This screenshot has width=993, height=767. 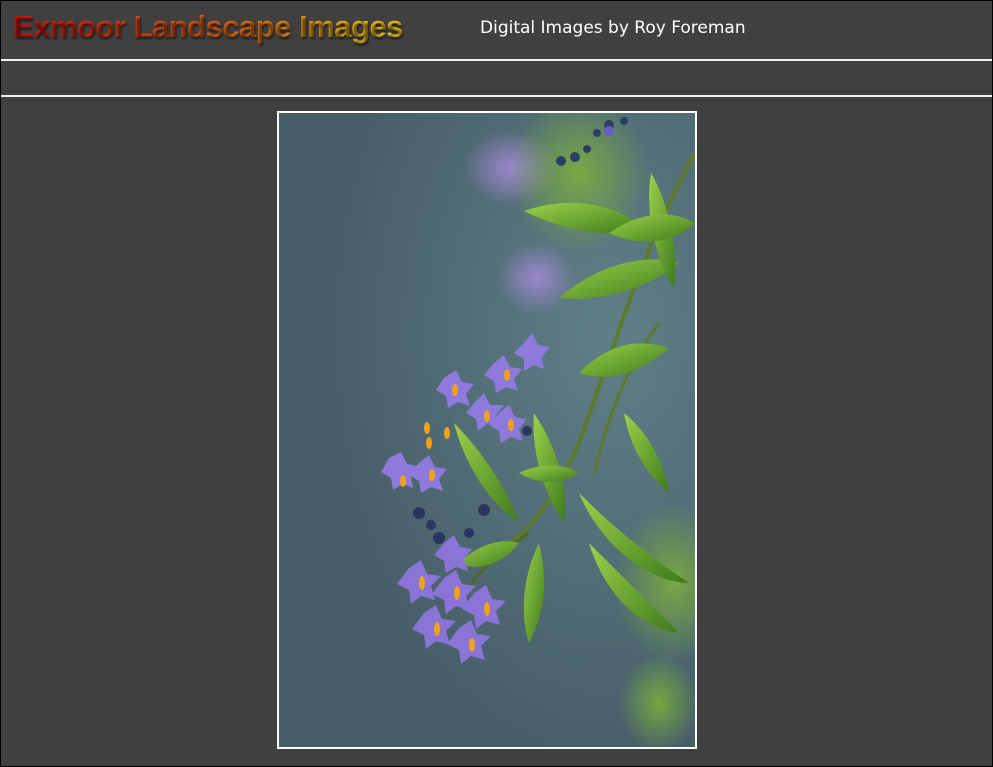 What do you see at coordinates (613, 28) in the screenshot?
I see `site-subtitle: Digital Images by Roy Foreman` at bounding box center [613, 28].